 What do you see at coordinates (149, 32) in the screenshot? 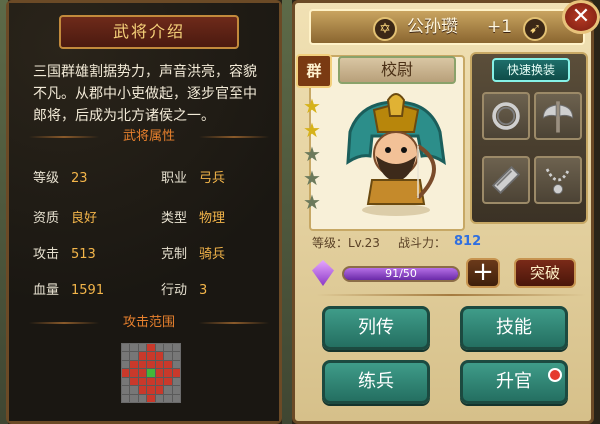
I see `panel-title: 武将介绍` at bounding box center [149, 32].